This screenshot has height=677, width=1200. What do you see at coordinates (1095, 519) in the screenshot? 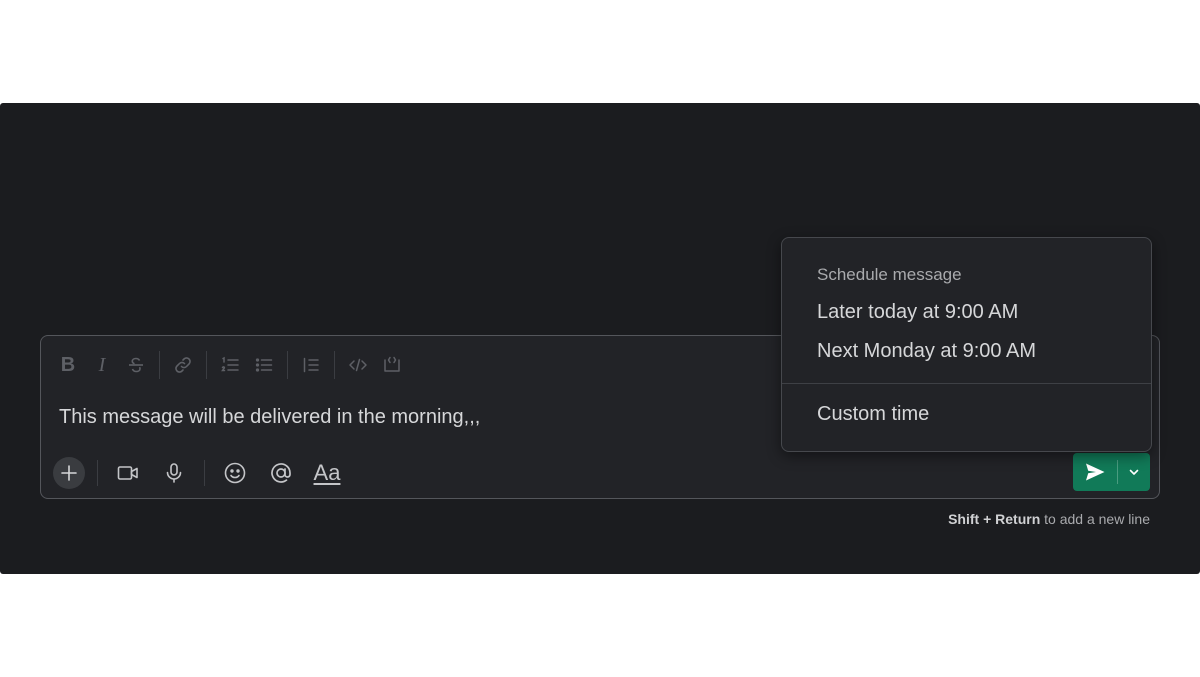
I see `hint-suffix: to add a new line` at bounding box center [1095, 519].